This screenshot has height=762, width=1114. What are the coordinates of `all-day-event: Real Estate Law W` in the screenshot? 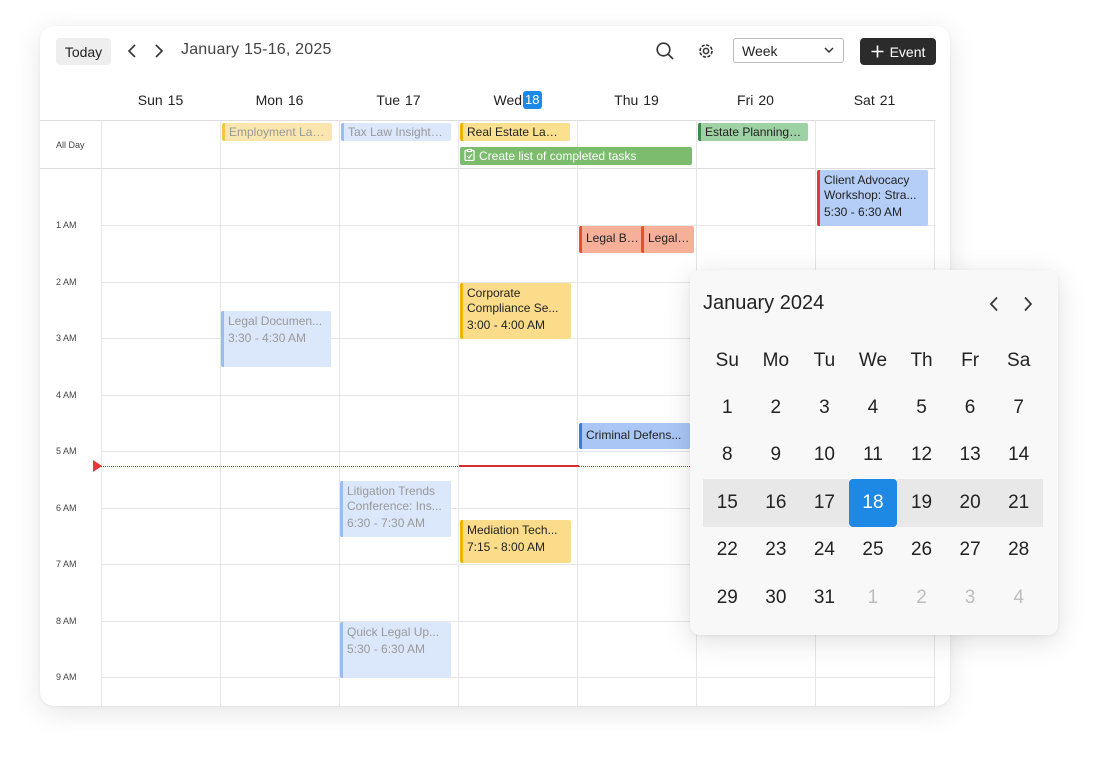 It's located at (515, 132).